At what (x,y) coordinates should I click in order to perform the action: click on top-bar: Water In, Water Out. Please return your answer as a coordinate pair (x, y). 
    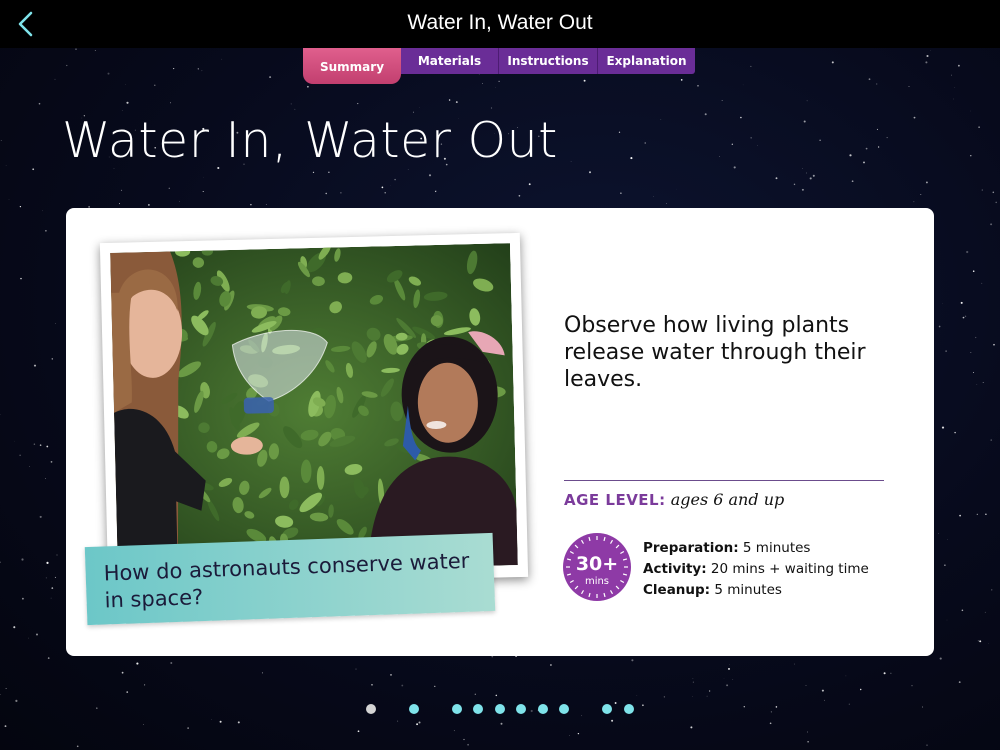
    Looking at the image, I should click on (500, 24).